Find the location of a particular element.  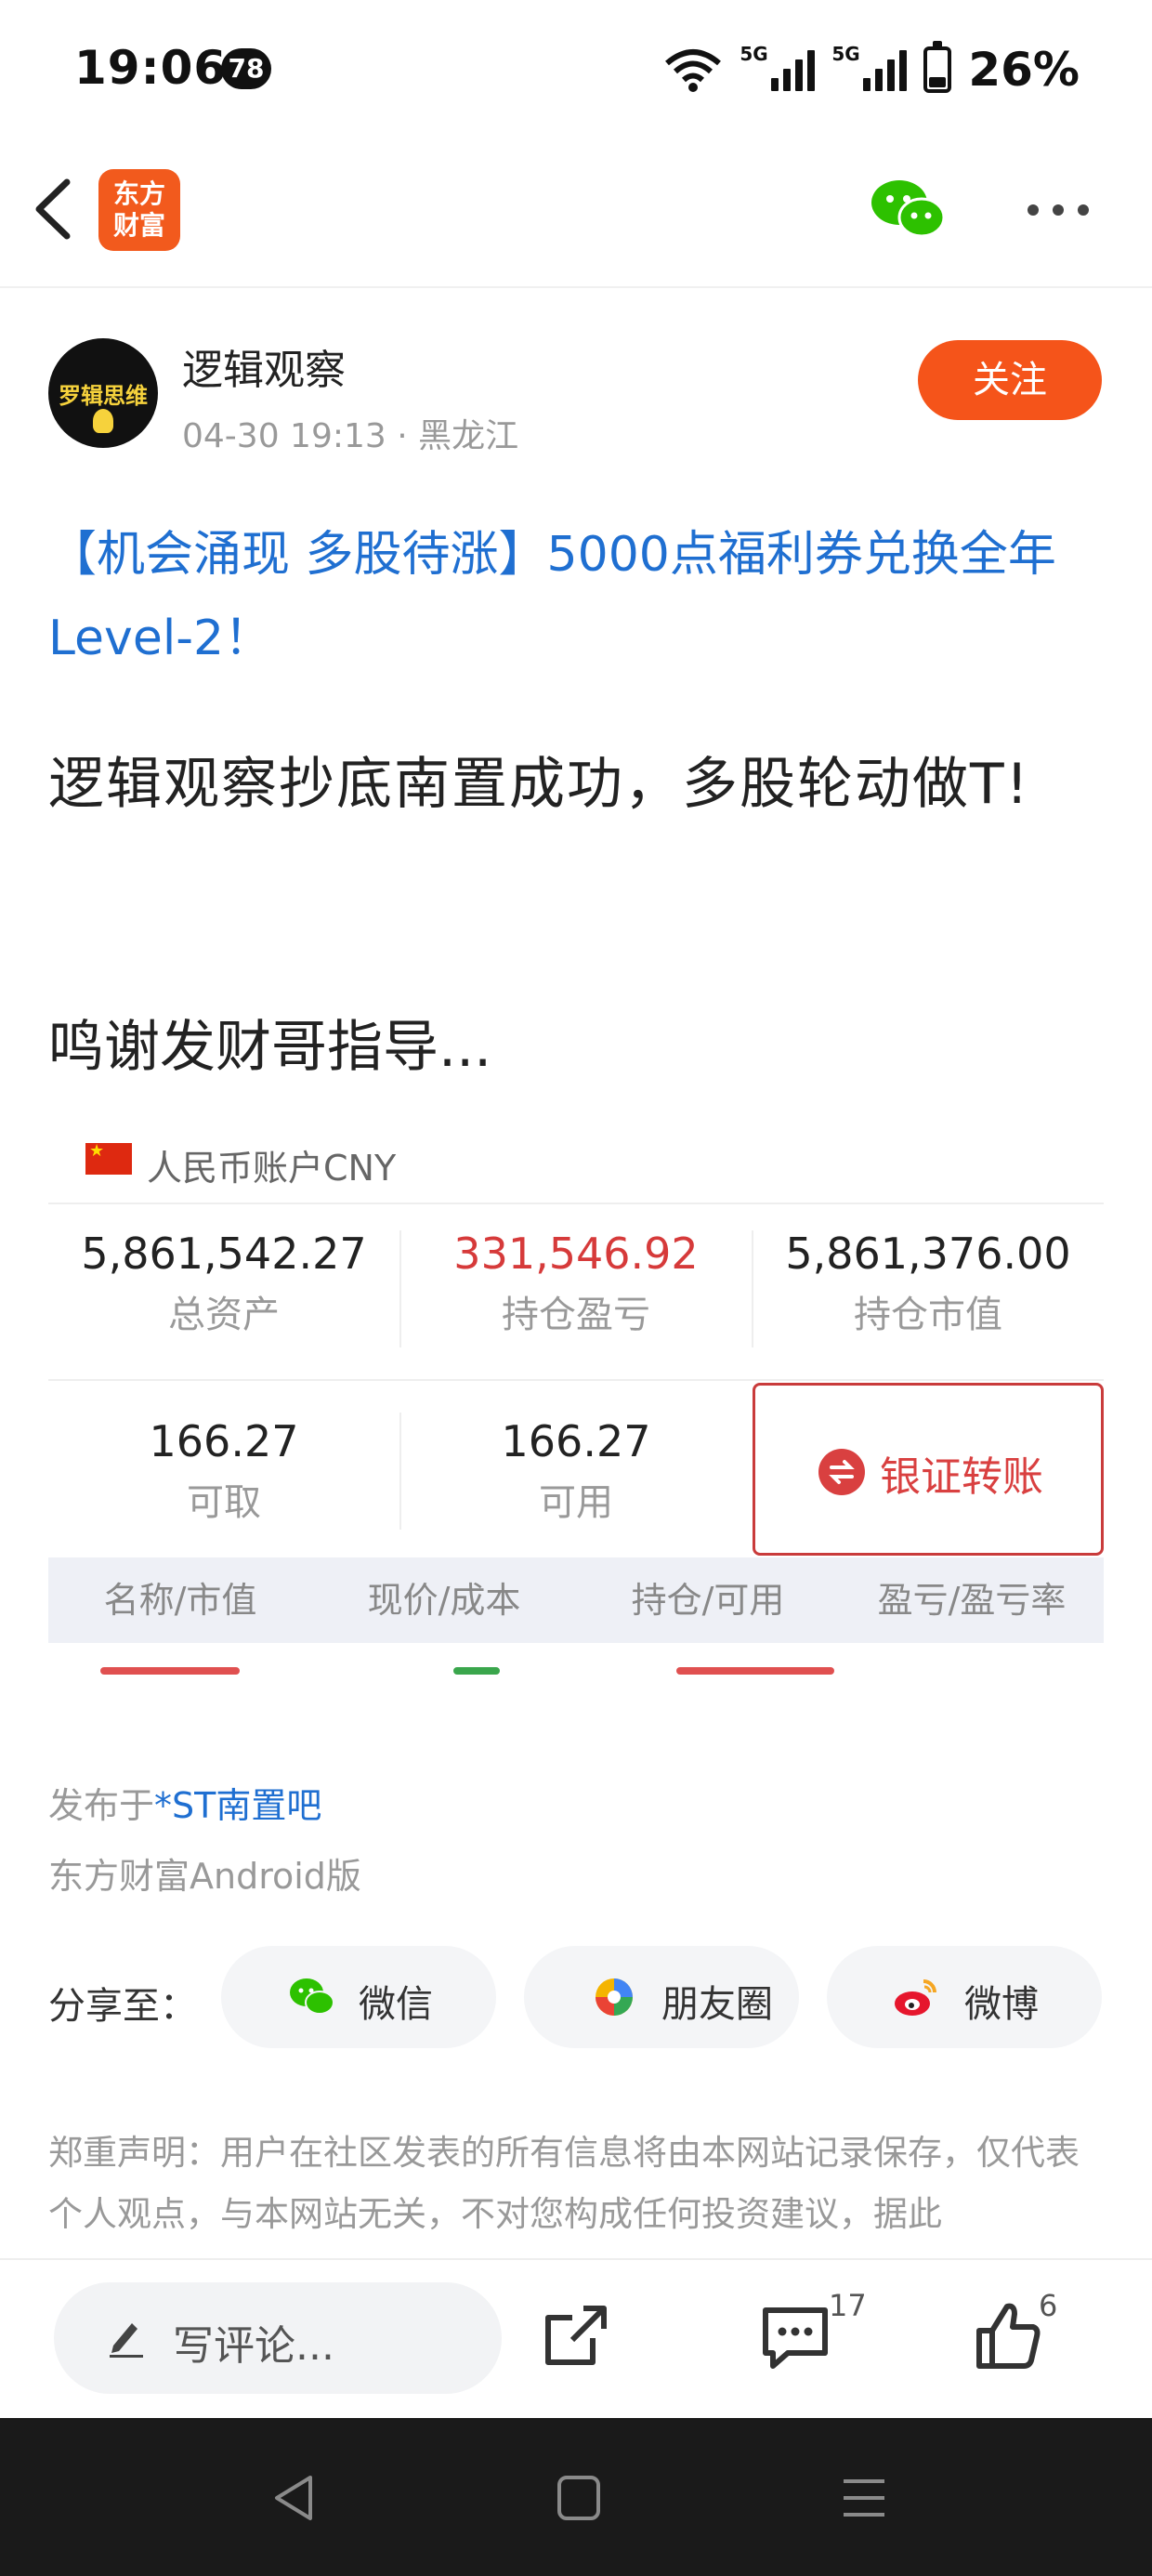

signal-icon-1: 5G is located at coordinates (778, 67).